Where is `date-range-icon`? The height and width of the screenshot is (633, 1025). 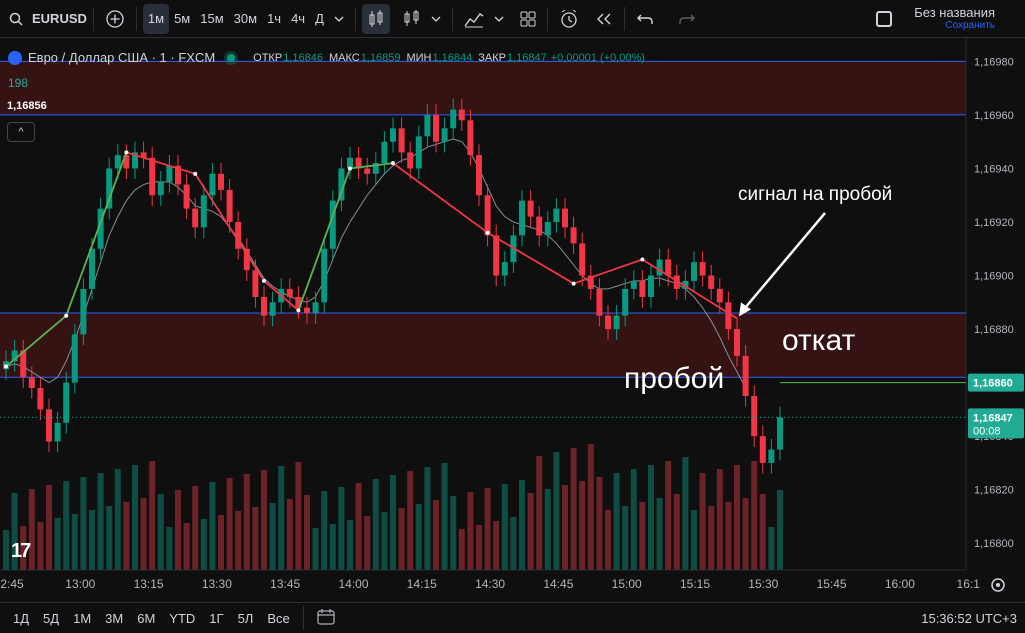
date-range-icon is located at coordinates (326, 618).